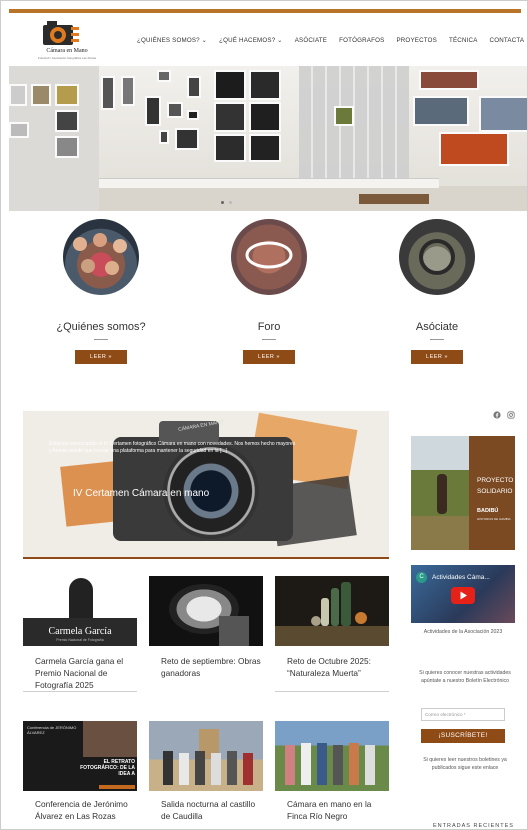 The width and height of the screenshot is (528, 830). I want to click on camera-logo-icon, so click(61, 33).